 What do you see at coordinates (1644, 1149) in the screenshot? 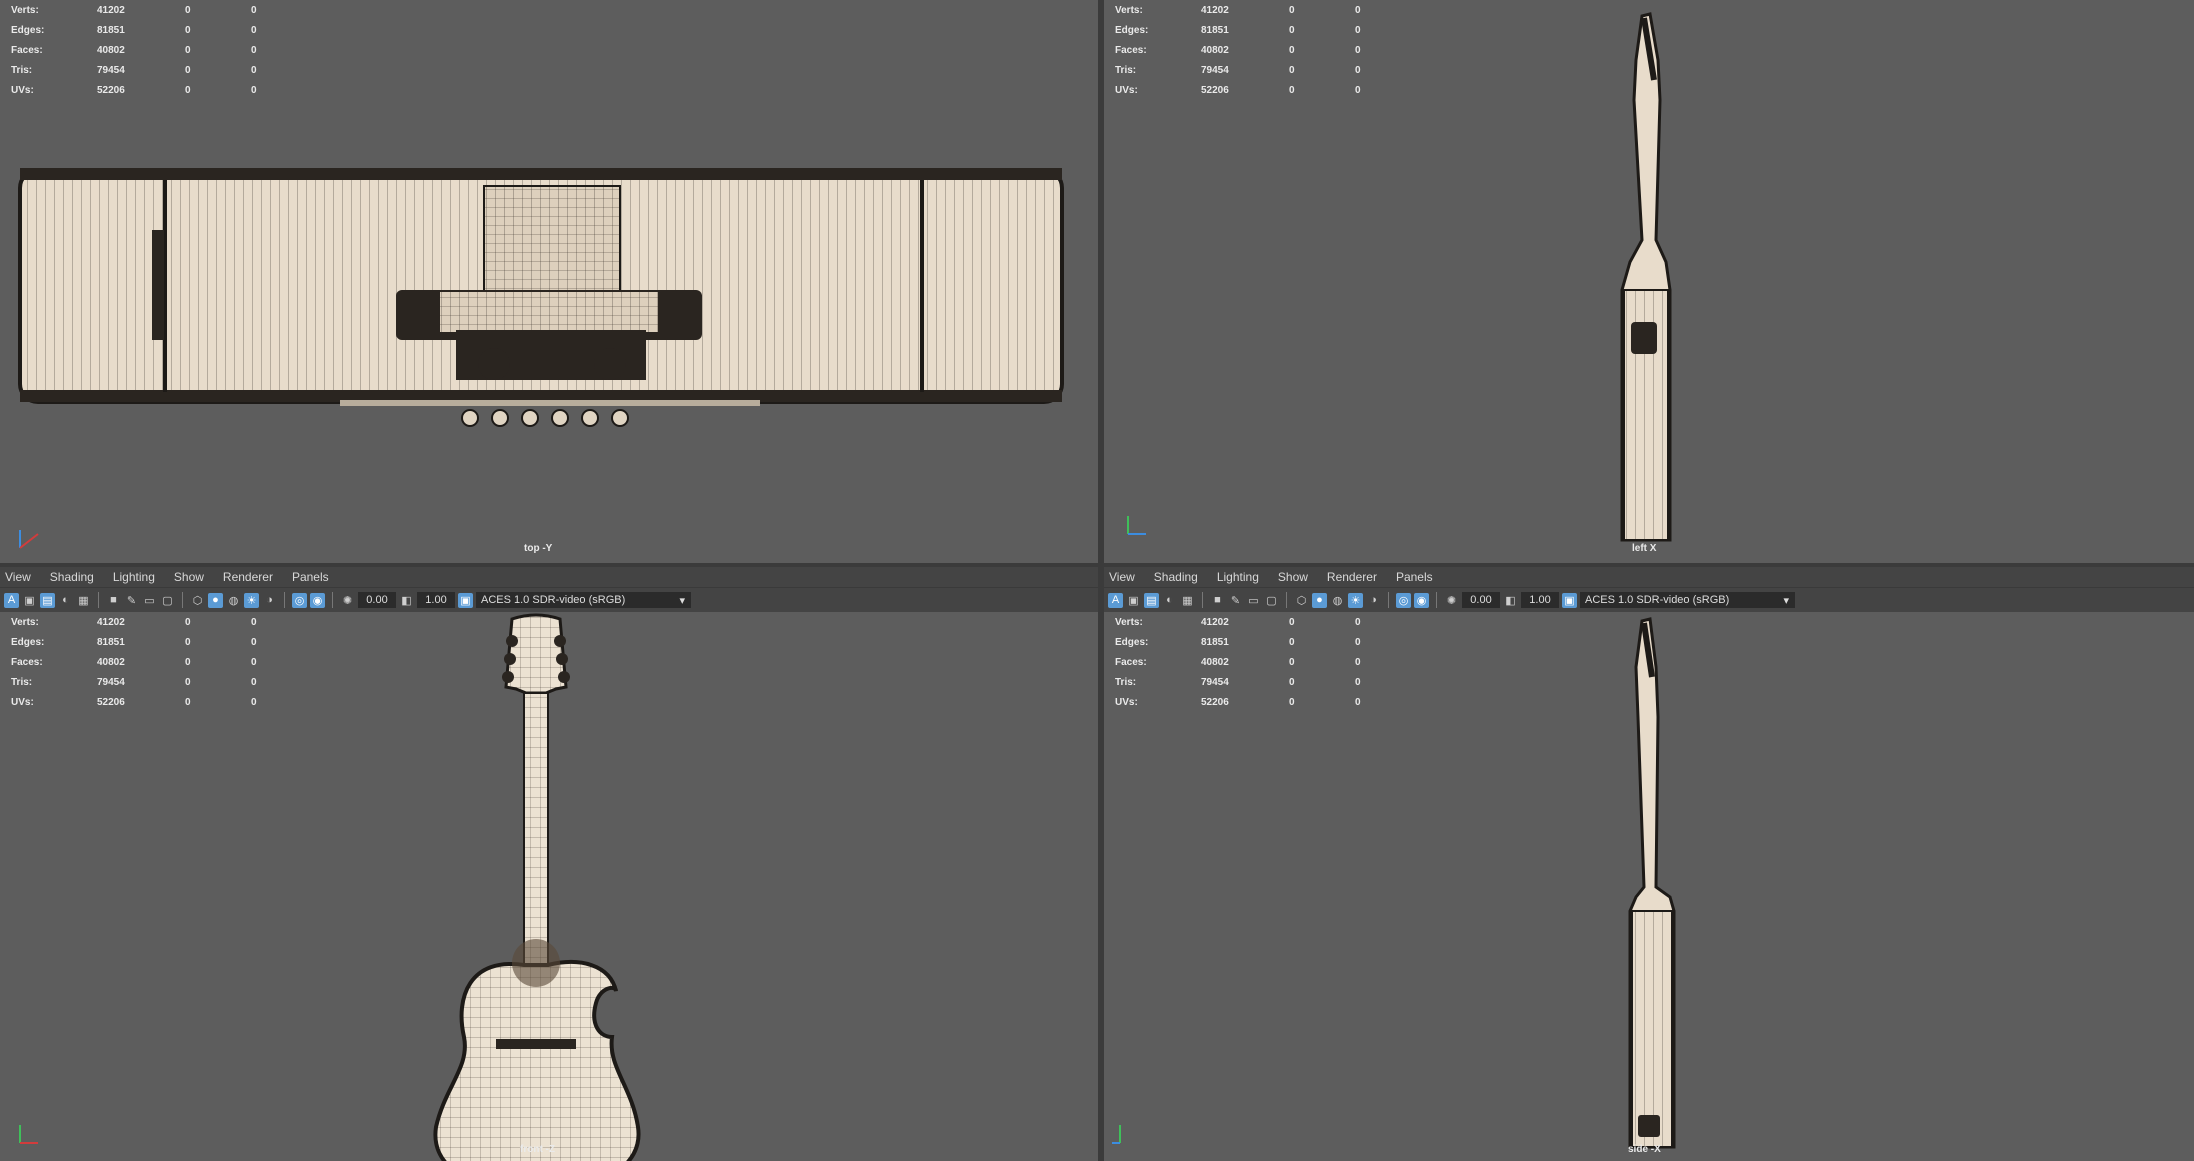
I see `viewport-camera-label: side -X` at bounding box center [1644, 1149].